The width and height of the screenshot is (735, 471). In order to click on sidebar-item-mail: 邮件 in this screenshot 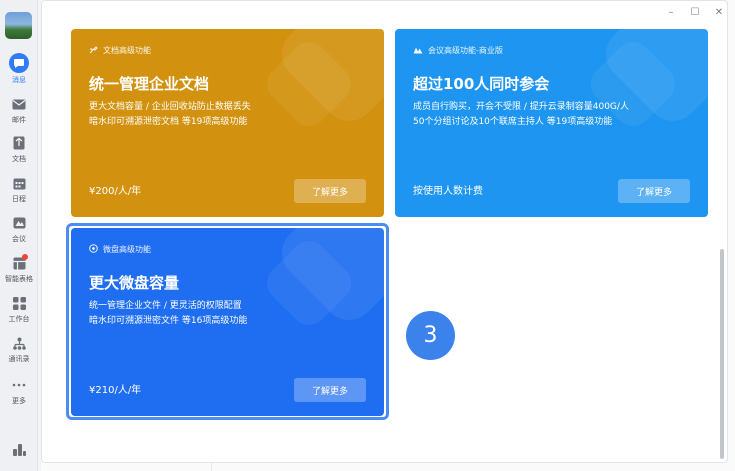, I will do `click(19, 112)`.